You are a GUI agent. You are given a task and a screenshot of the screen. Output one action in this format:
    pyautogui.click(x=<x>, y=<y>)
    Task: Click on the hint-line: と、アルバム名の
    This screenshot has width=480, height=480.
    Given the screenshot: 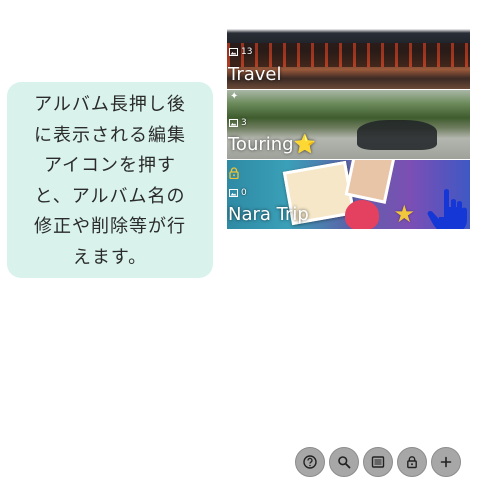 What is the action you would take?
    pyautogui.click(x=110, y=196)
    